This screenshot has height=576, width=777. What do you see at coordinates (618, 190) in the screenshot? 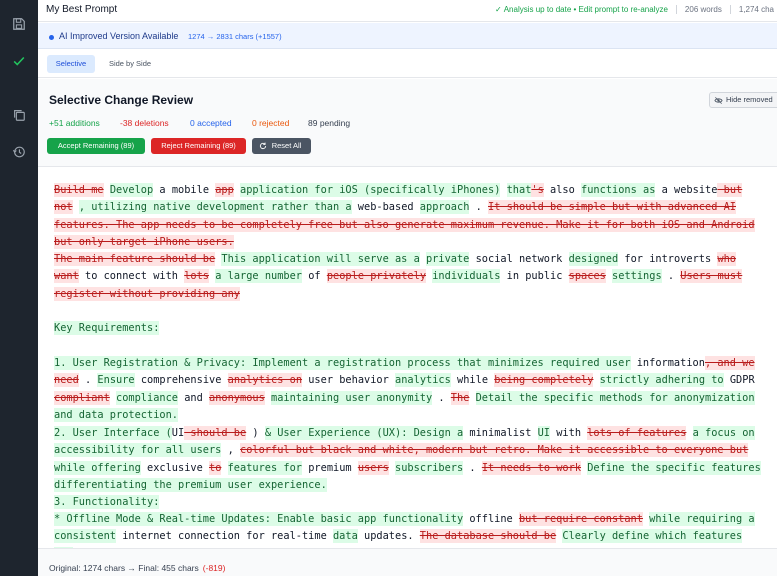
I see `diff-added-text: functions as` at bounding box center [618, 190].